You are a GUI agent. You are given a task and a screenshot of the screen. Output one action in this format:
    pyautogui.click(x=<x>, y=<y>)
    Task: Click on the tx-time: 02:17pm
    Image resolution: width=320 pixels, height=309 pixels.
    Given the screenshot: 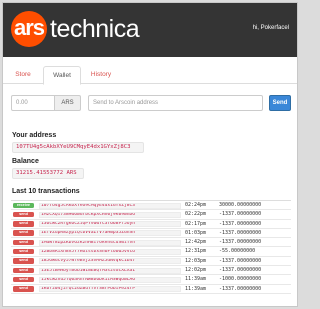 What is the action you would take?
    pyautogui.click(x=196, y=223)
    